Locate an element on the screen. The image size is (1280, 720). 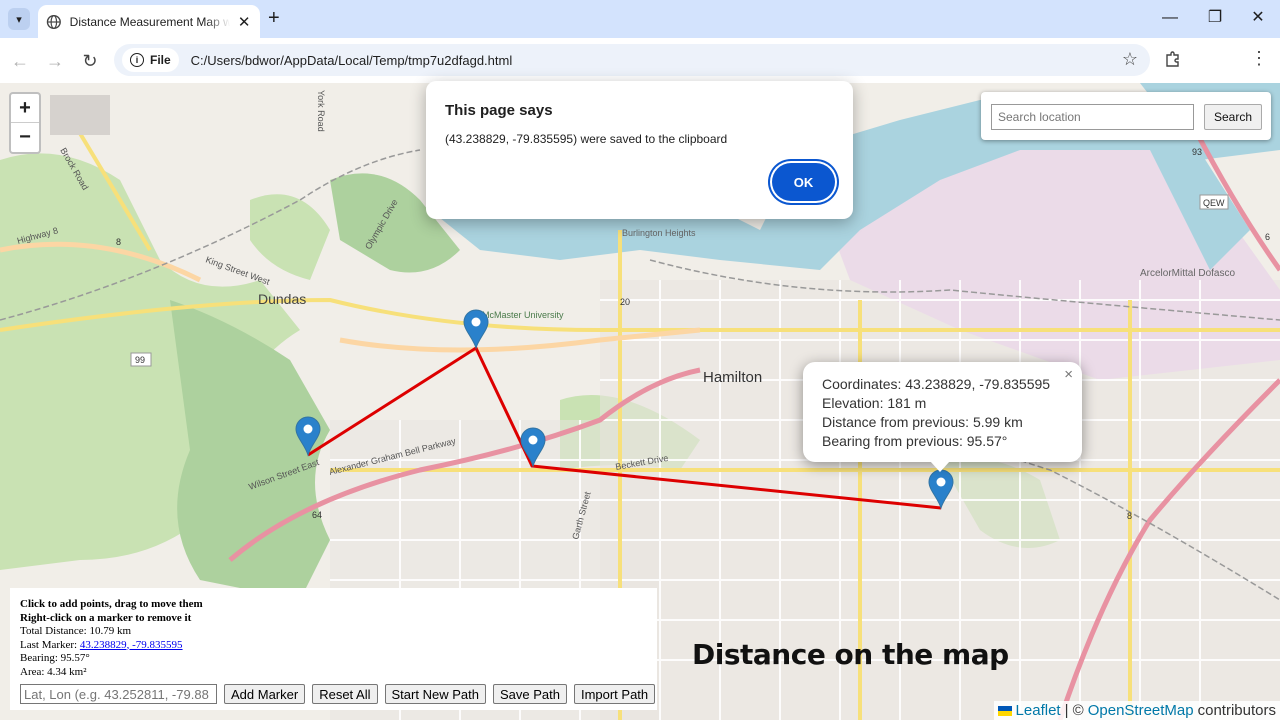
route-shield-93: 93 is located at coordinates (1197, 152).